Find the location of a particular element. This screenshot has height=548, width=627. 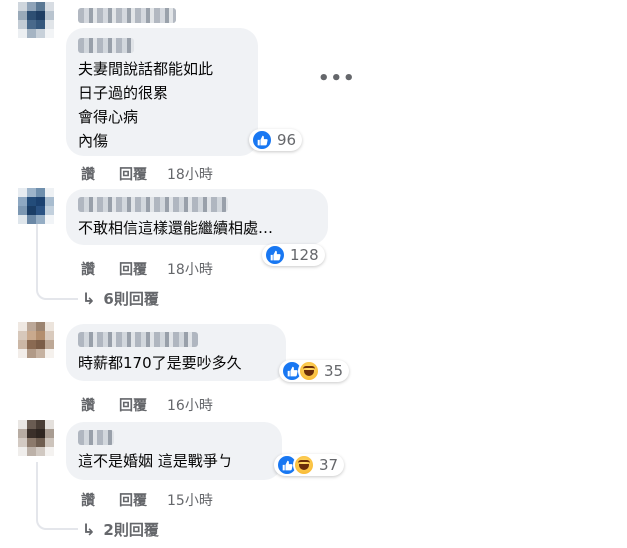

more-options-icon: ••• is located at coordinates (337, 78).